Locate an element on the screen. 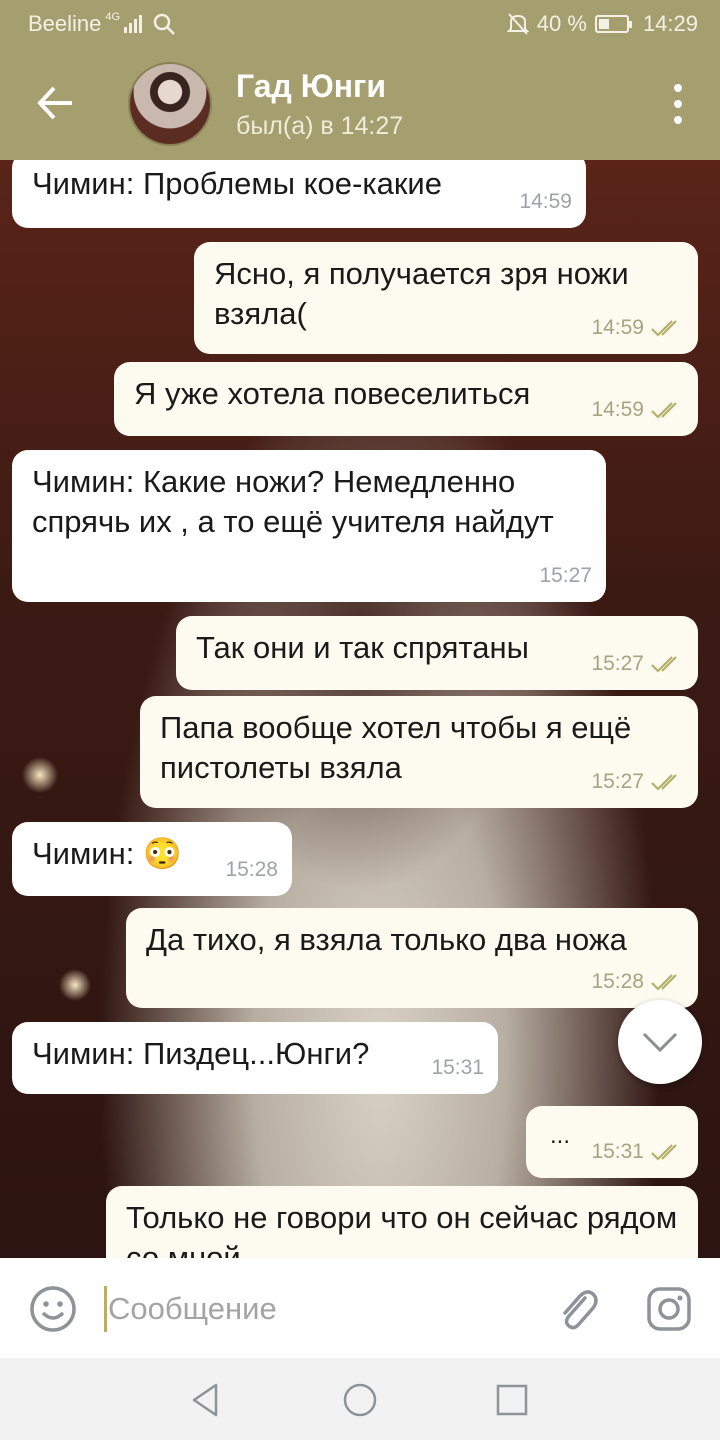 The image size is (720, 1440). nav-recents-icon is located at coordinates (512, 1400).